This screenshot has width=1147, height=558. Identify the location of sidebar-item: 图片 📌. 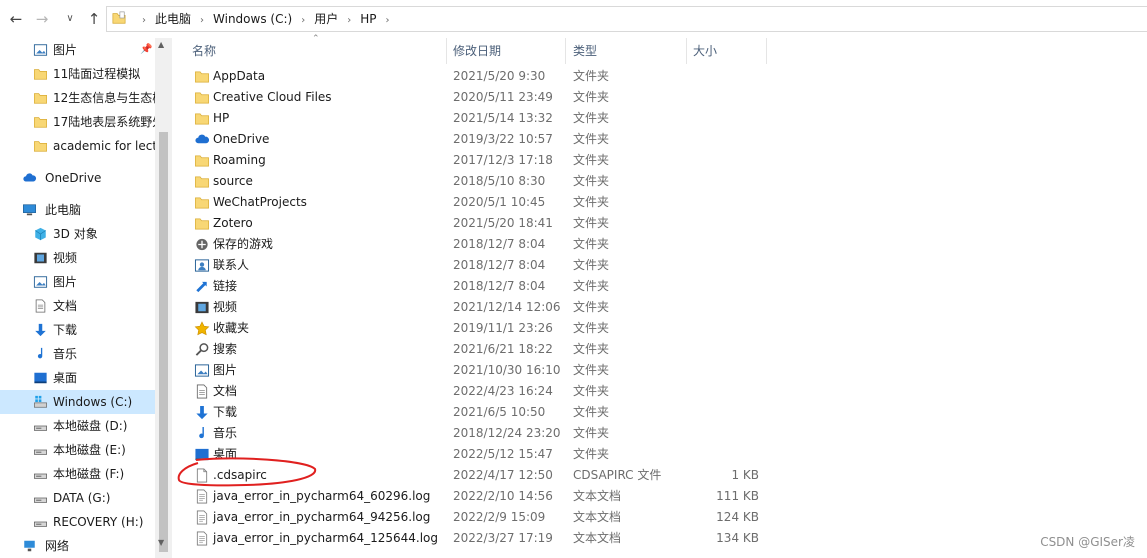
(77, 50).